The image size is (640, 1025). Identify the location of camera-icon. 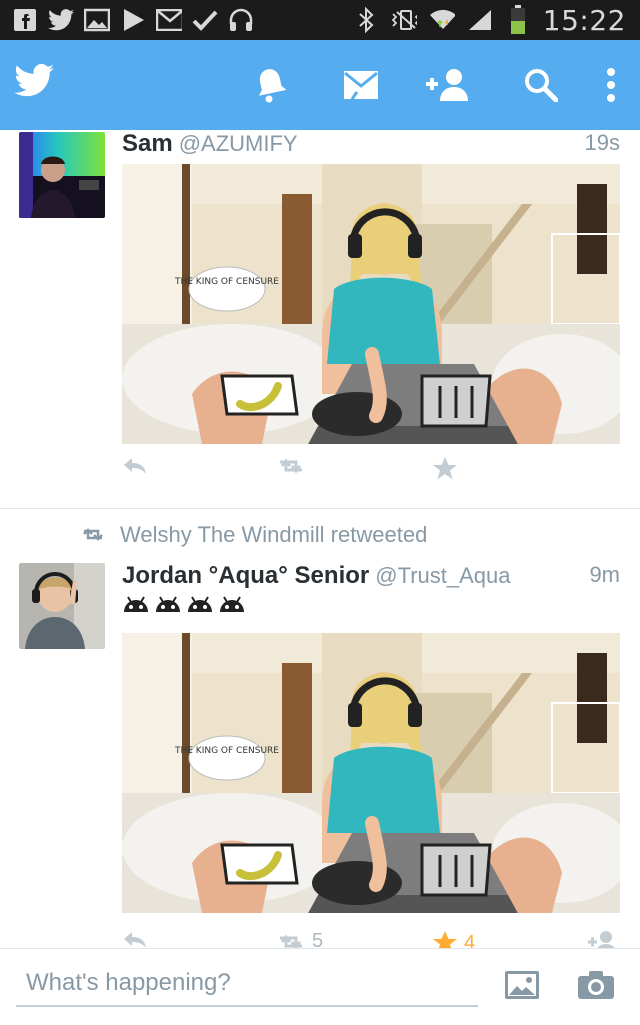
(596, 985).